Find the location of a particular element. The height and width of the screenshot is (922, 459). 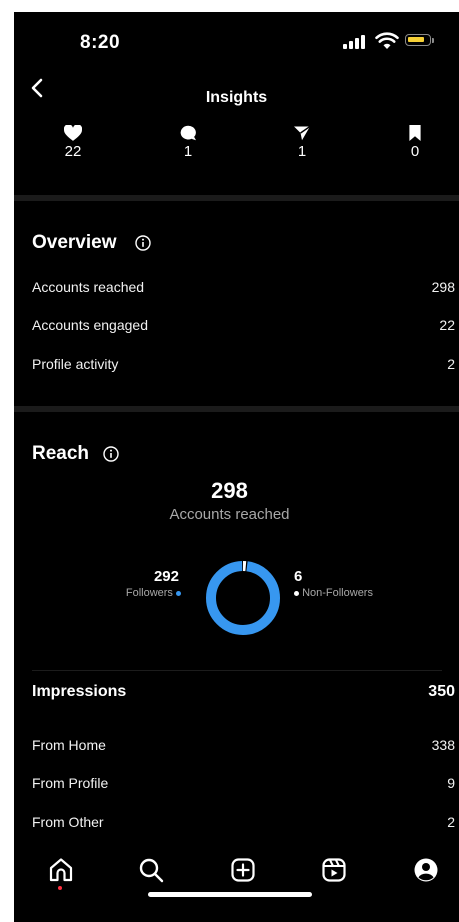

saves-stat: 0 is located at coordinates (415, 142).